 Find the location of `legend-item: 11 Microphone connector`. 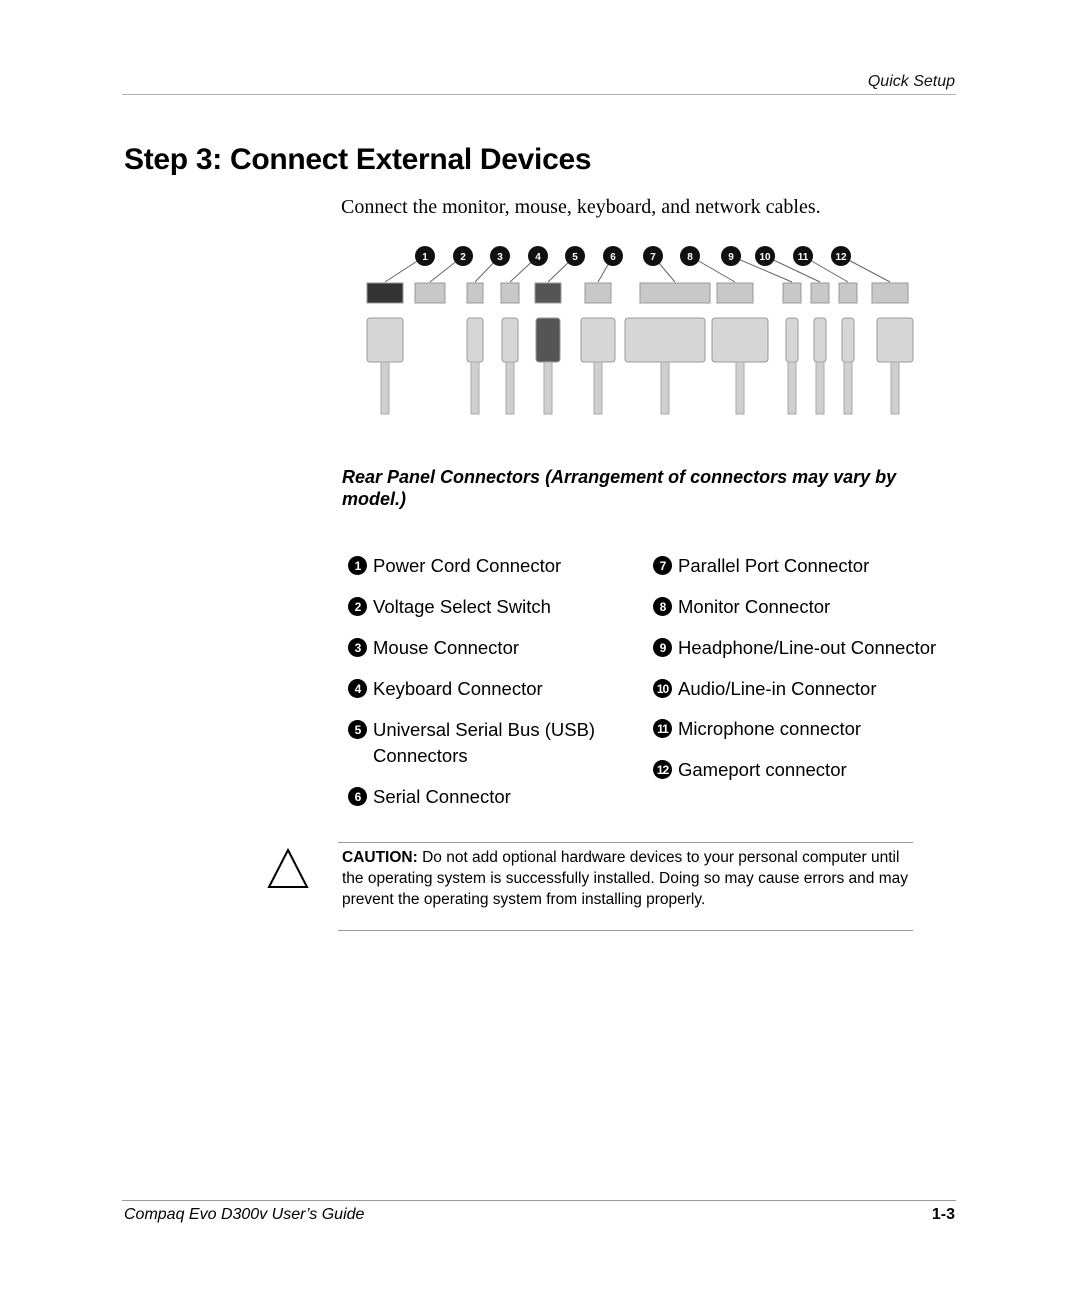

legend-item: 11 Microphone connector is located at coordinates (798, 729).